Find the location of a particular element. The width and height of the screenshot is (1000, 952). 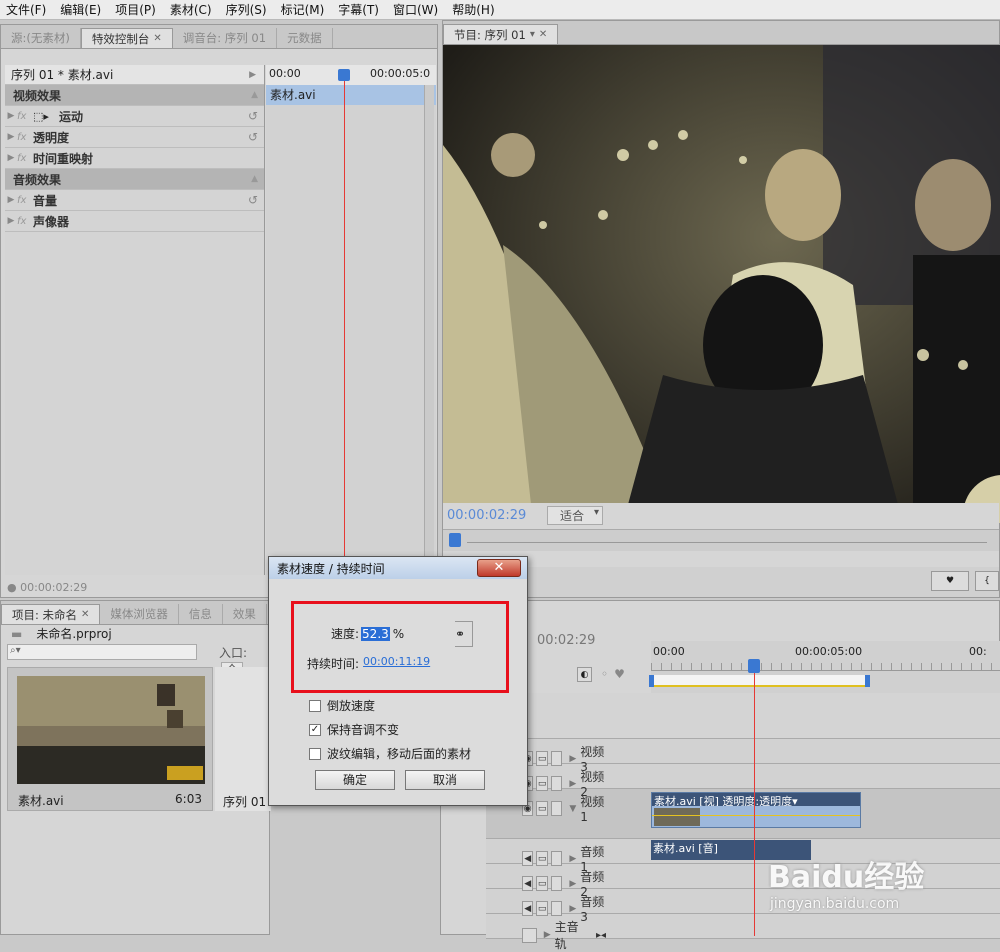

tab-3: 元数据 is located at coordinates (305, 38).